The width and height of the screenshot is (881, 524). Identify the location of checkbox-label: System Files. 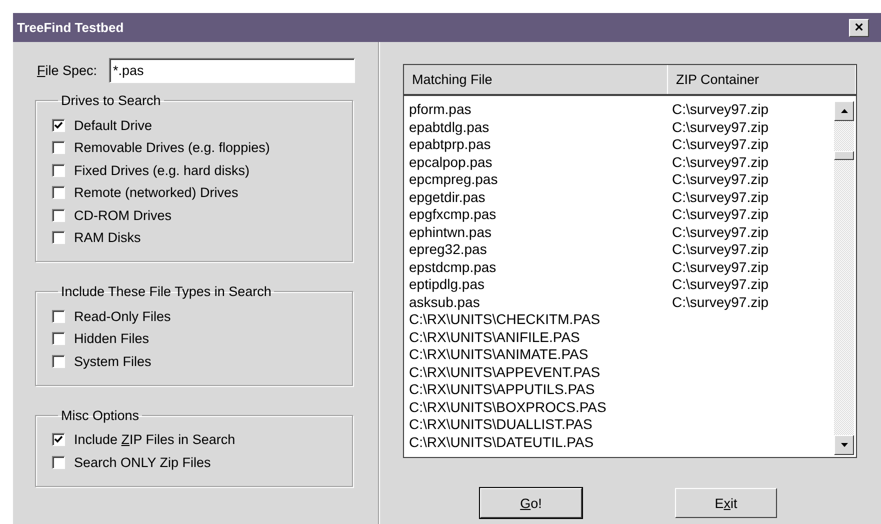
(113, 361).